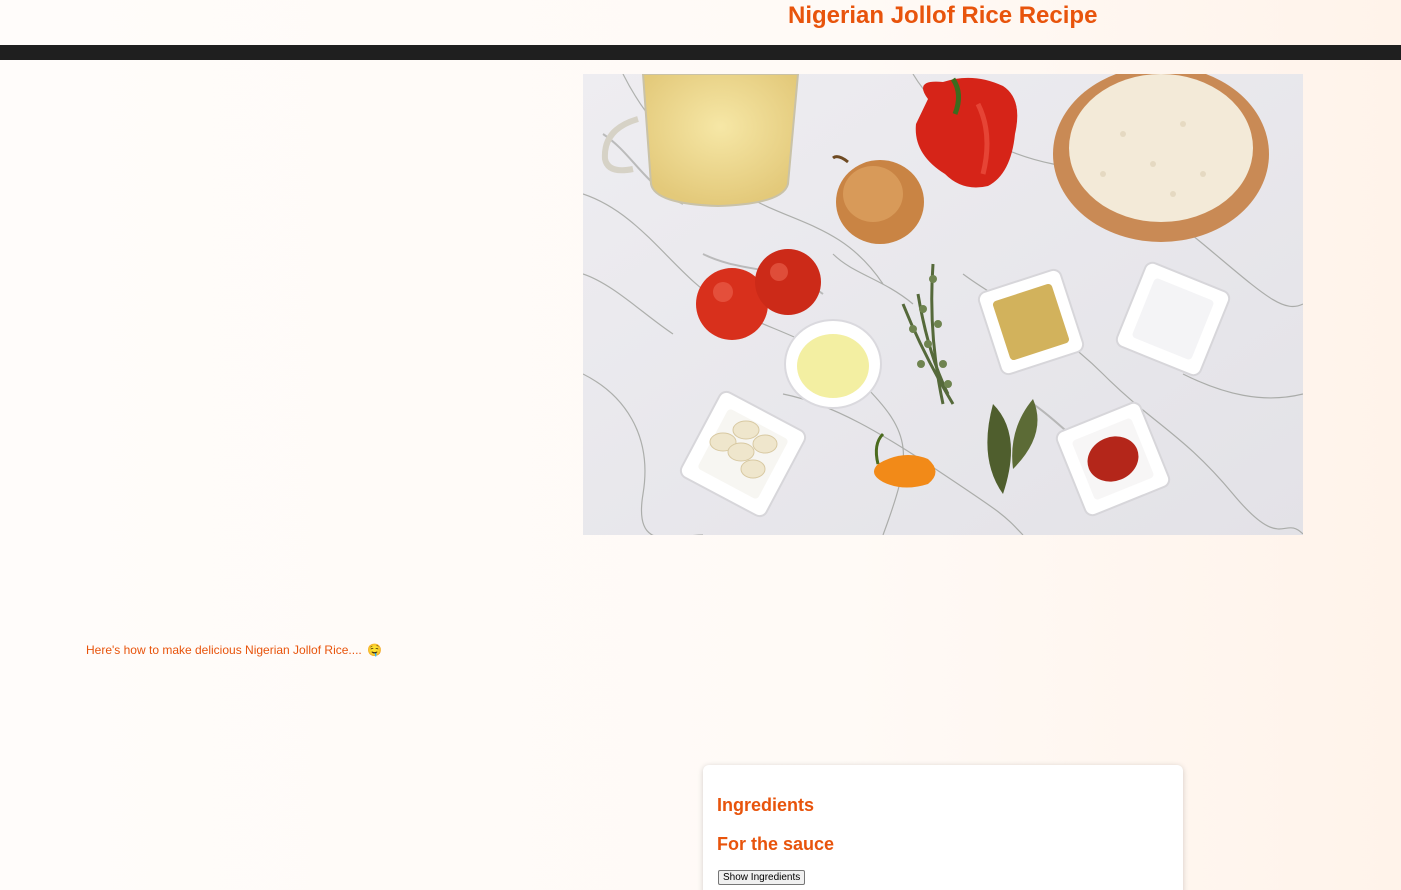 The image size is (1401, 890). I want to click on page-title: Nigerian Jollof Rice Recipe, so click(943, 15).